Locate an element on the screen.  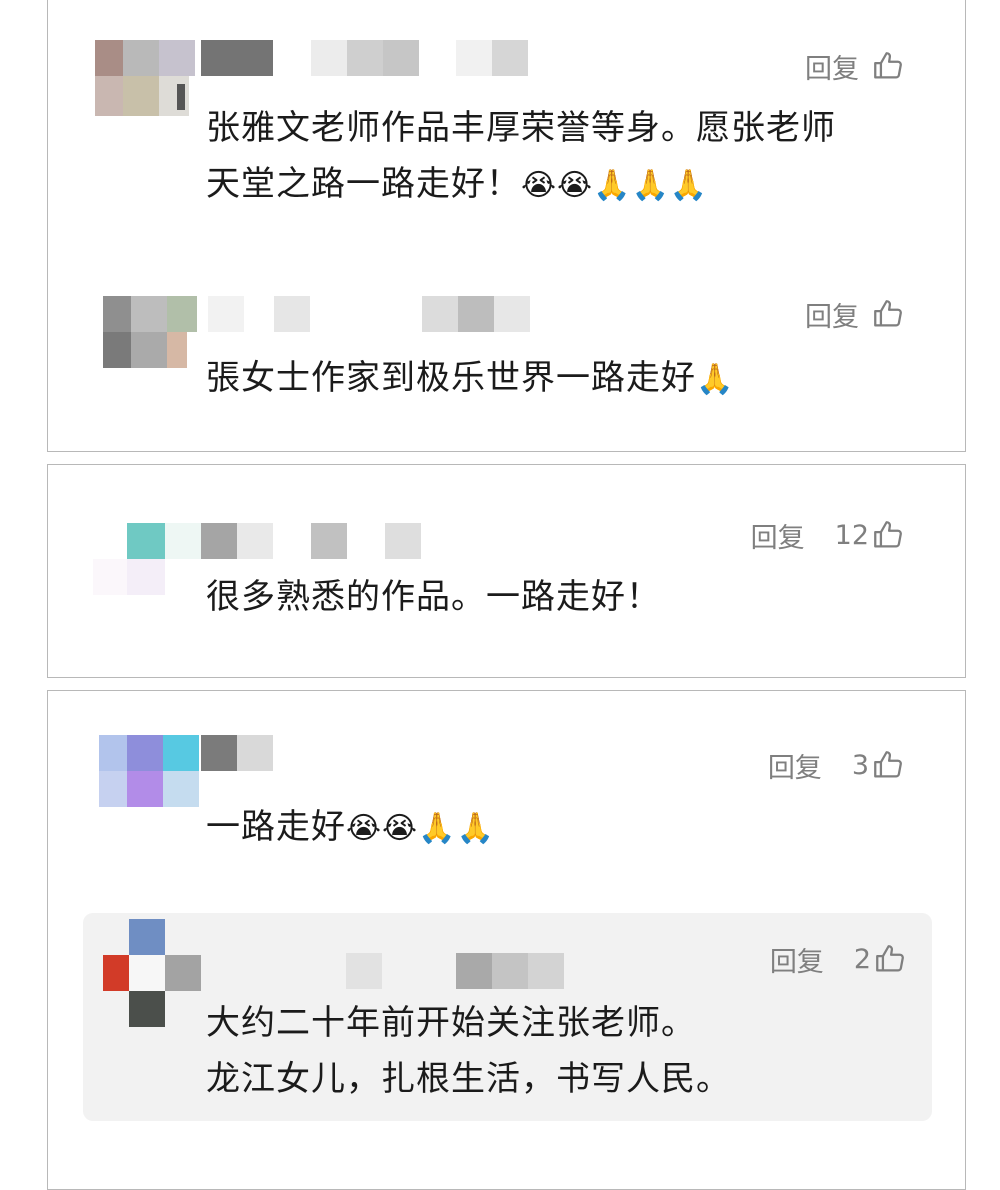
comment-text: 一路走好😭😭🙏🙏 is located at coordinates (556, 828).